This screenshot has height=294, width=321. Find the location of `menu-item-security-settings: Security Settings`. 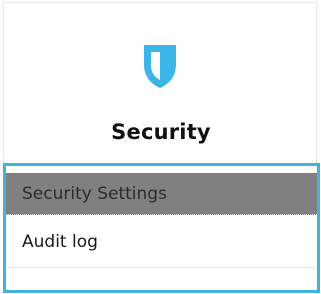

menu-item-security-settings: Security Settings is located at coordinates (161, 194).